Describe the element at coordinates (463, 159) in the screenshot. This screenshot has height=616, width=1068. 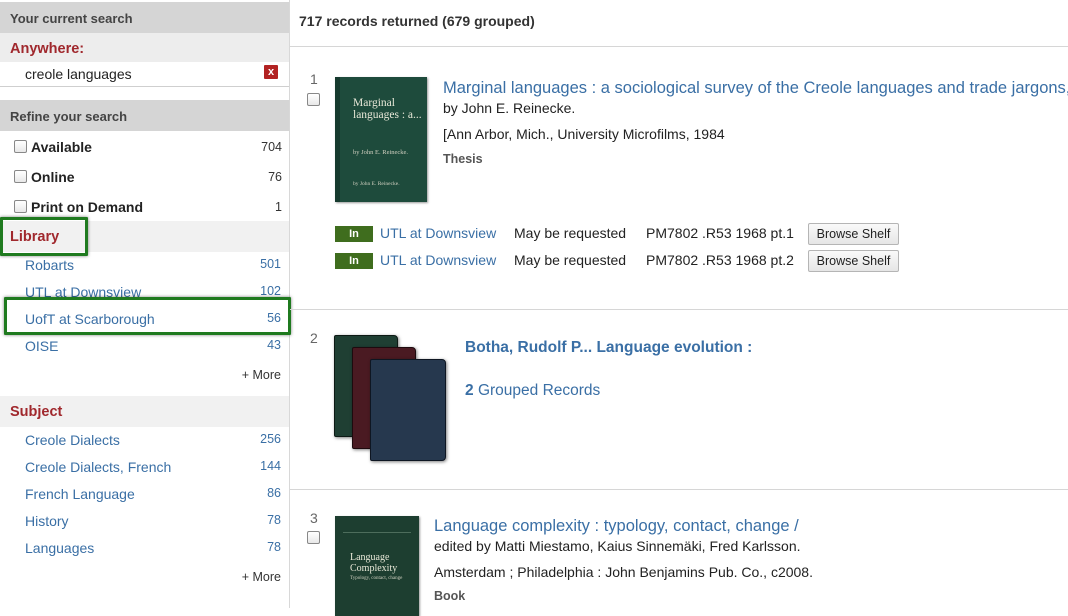
I see `record-type: Thesis` at that location.